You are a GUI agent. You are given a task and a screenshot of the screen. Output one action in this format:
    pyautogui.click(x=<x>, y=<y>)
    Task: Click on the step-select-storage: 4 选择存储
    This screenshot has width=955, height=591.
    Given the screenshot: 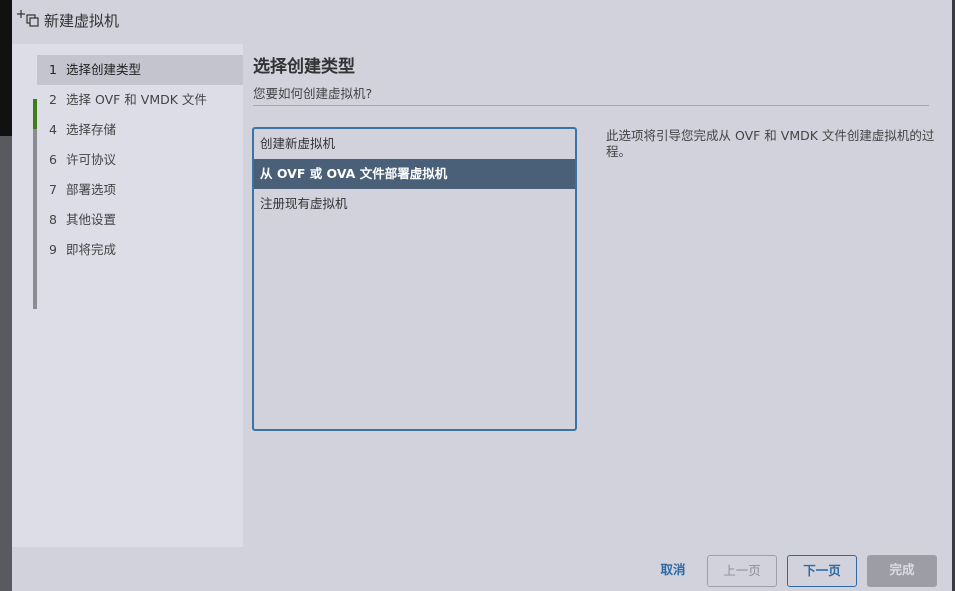 What is the action you would take?
    pyautogui.click(x=140, y=130)
    